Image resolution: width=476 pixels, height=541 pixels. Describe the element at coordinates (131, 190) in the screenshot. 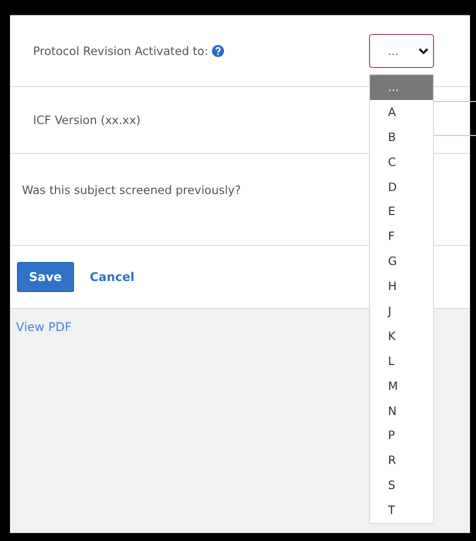

I see `field-label: Was this subject screened previously?` at that location.